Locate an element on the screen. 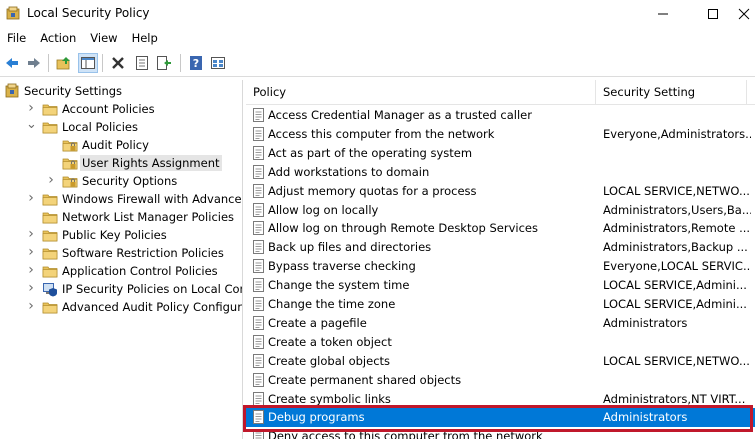 The width and height of the screenshot is (755, 439). policy-name: Create a token object is located at coordinates (330, 341).